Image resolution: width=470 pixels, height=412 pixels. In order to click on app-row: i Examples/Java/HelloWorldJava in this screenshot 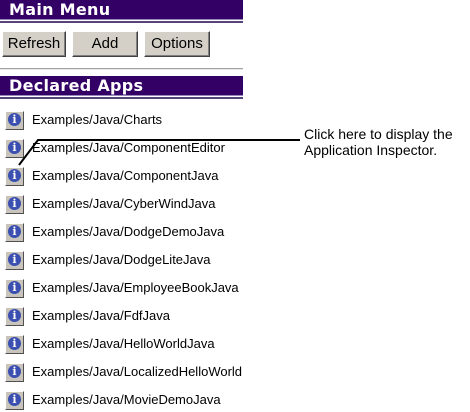, I will do `click(121, 346)`.